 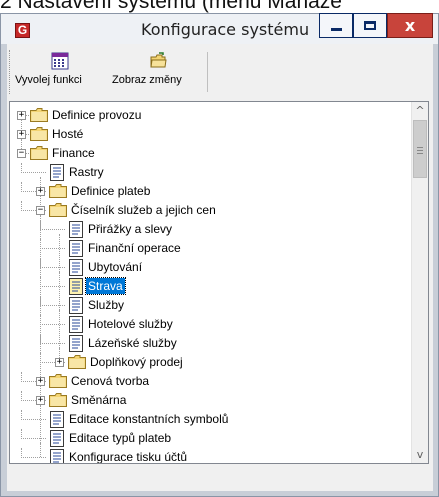 What do you see at coordinates (210, 134) in the screenshot?
I see `tree-node: + Hosté` at bounding box center [210, 134].